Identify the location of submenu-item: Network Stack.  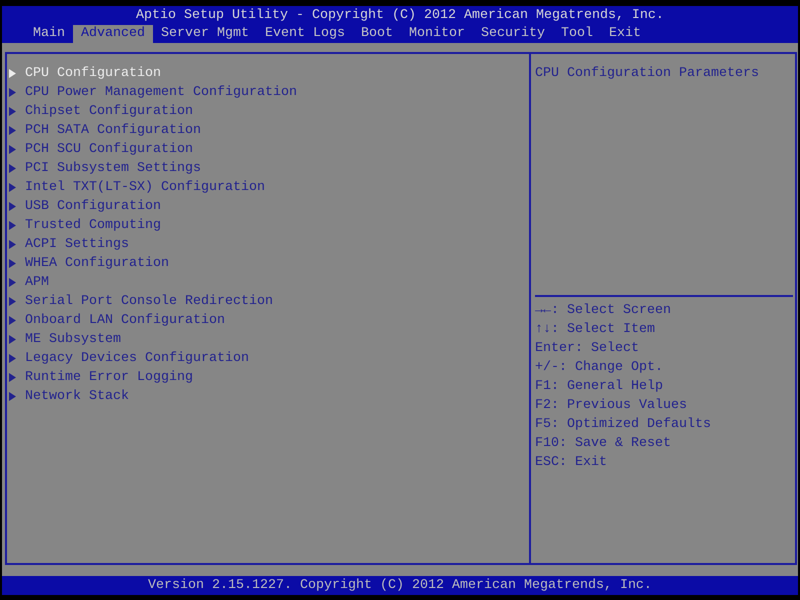
(69, 396).